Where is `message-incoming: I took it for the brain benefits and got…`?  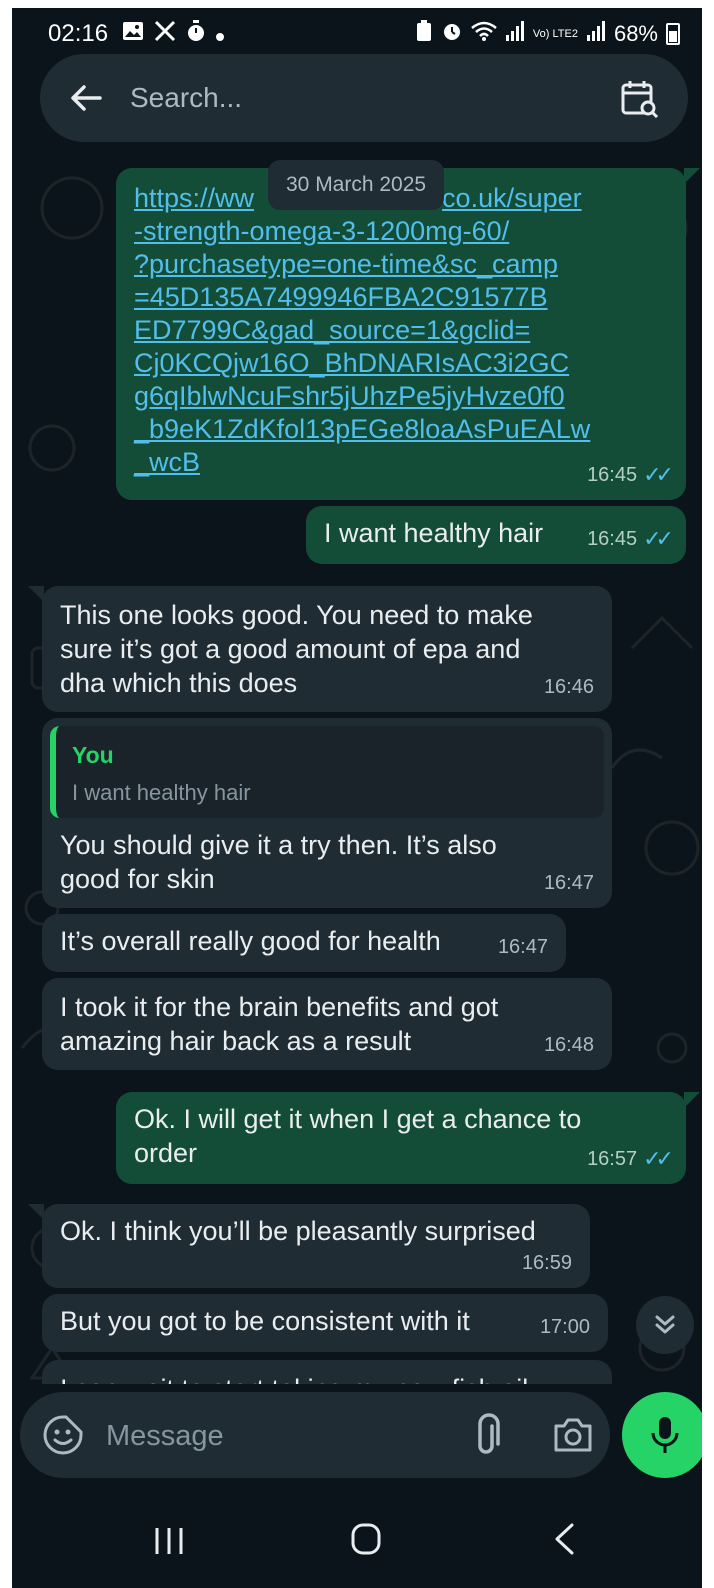 message-incoming: I took it for the brain benefits and got… is located at coordinates (327, 1024).